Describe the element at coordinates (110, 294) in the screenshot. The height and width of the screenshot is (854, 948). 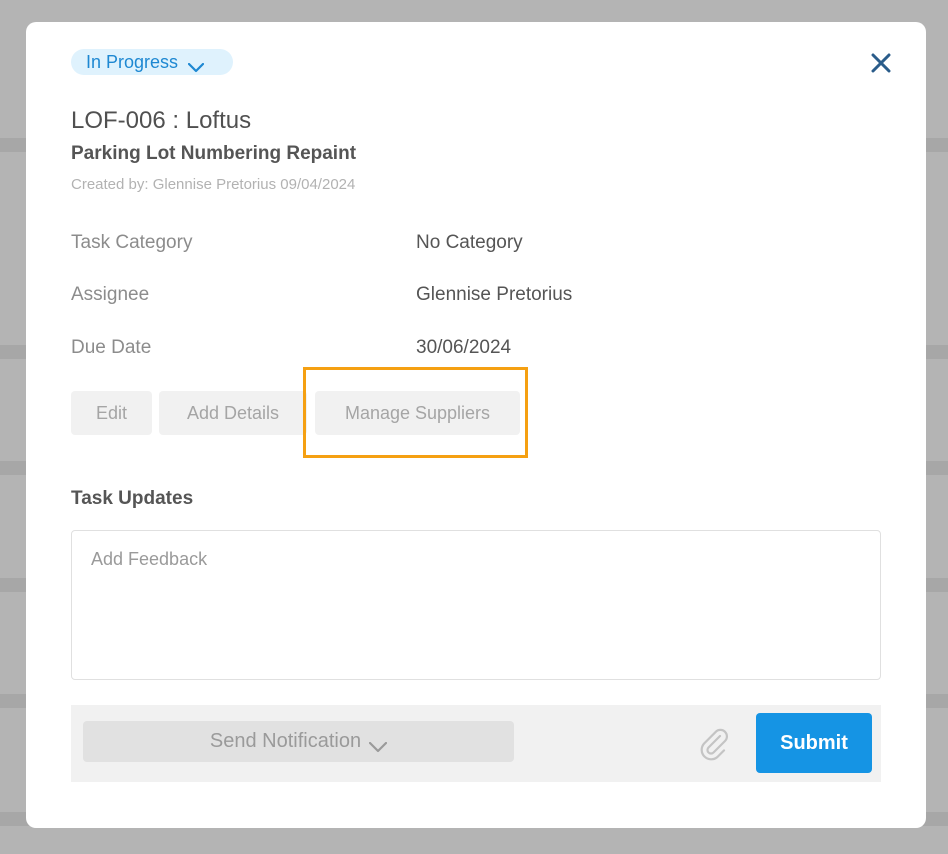
I see `field-label-assignee: Assignee` at that location.